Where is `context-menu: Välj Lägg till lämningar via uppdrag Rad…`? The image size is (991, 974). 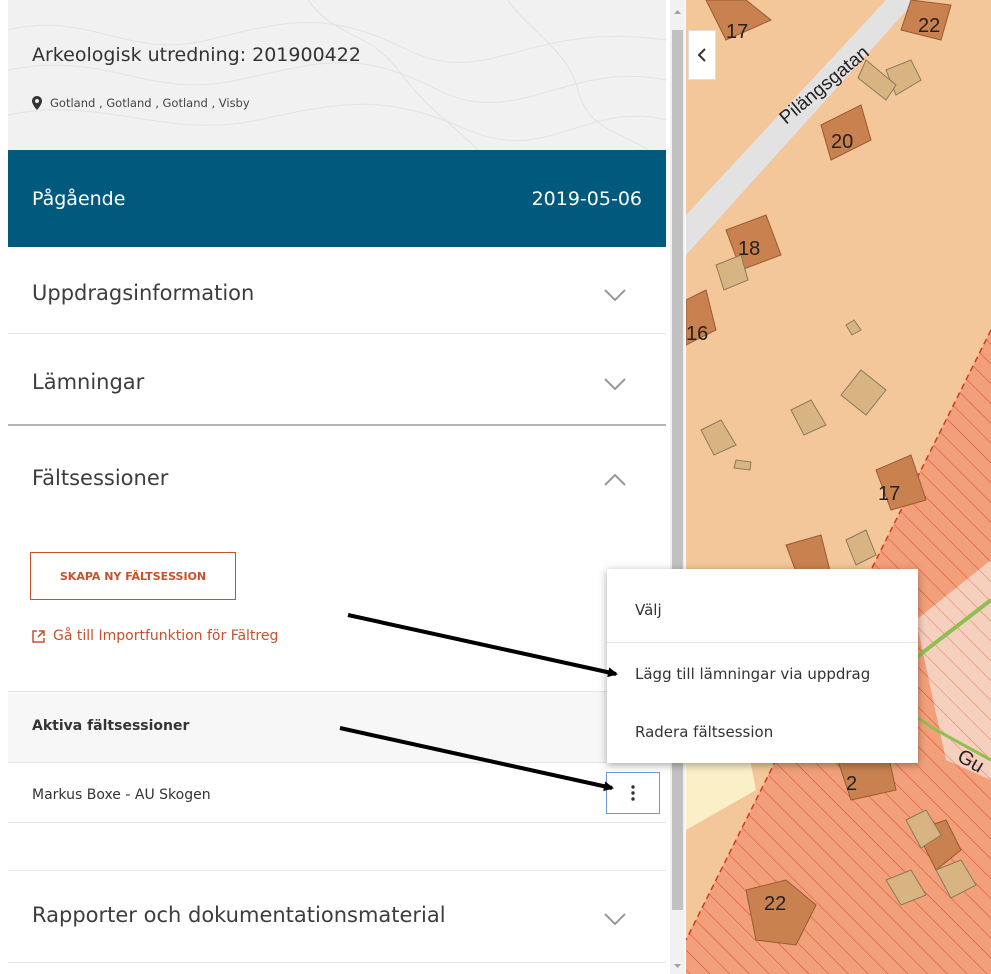
context-menu: Välj Lägg till lämningar via uppdrag Rad… is located at coordinates (762, 666).